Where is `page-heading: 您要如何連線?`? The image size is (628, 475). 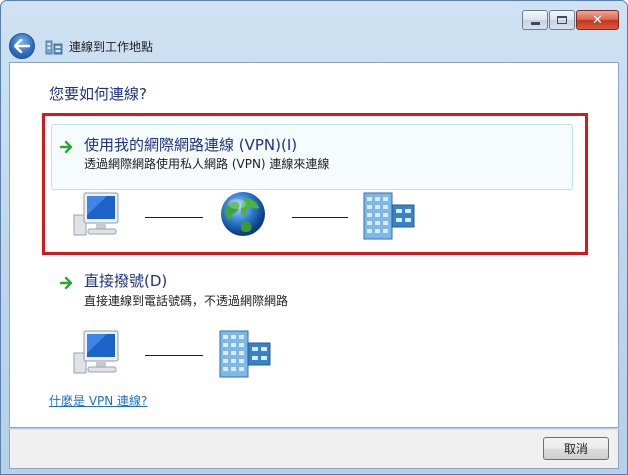
page-heading: 您要如何連線? is located at coordinates (98, 94).